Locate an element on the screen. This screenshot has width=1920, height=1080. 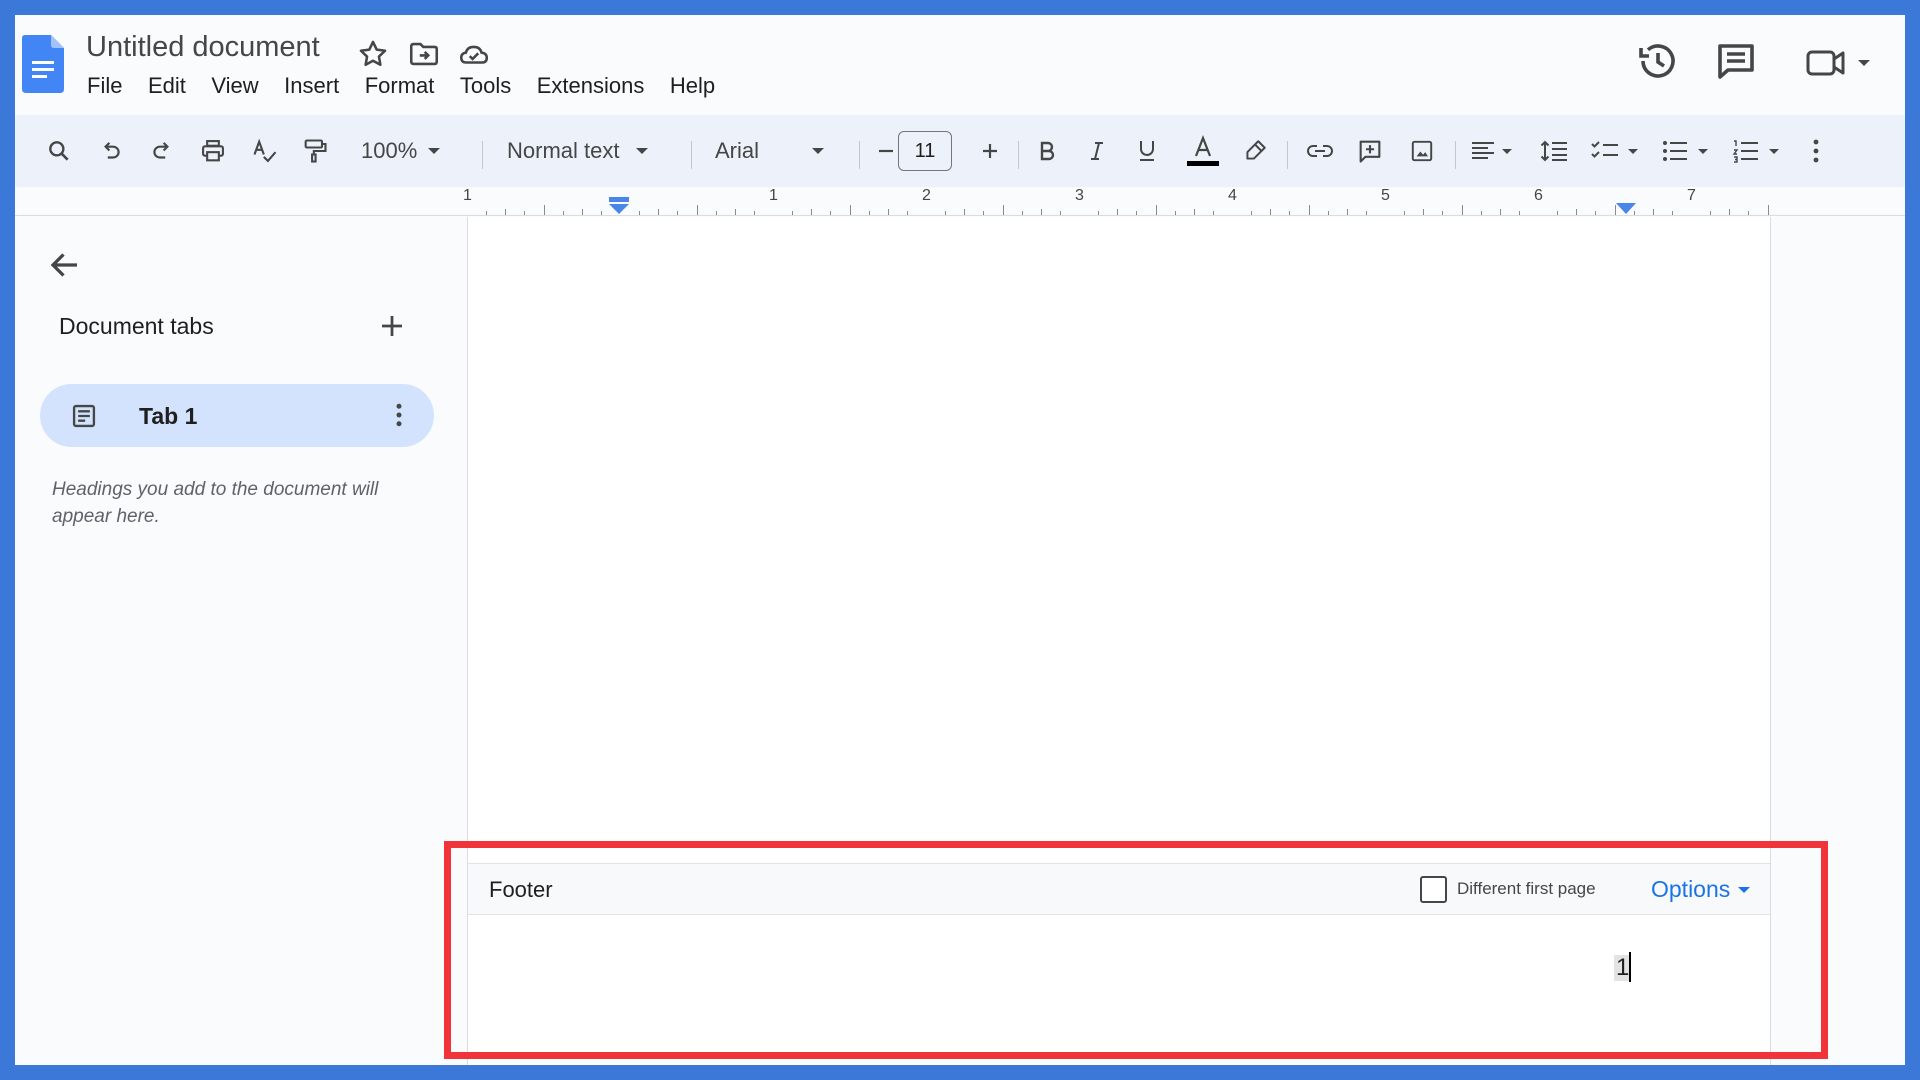
font-select: Arial is located at coordinates (778, 151).